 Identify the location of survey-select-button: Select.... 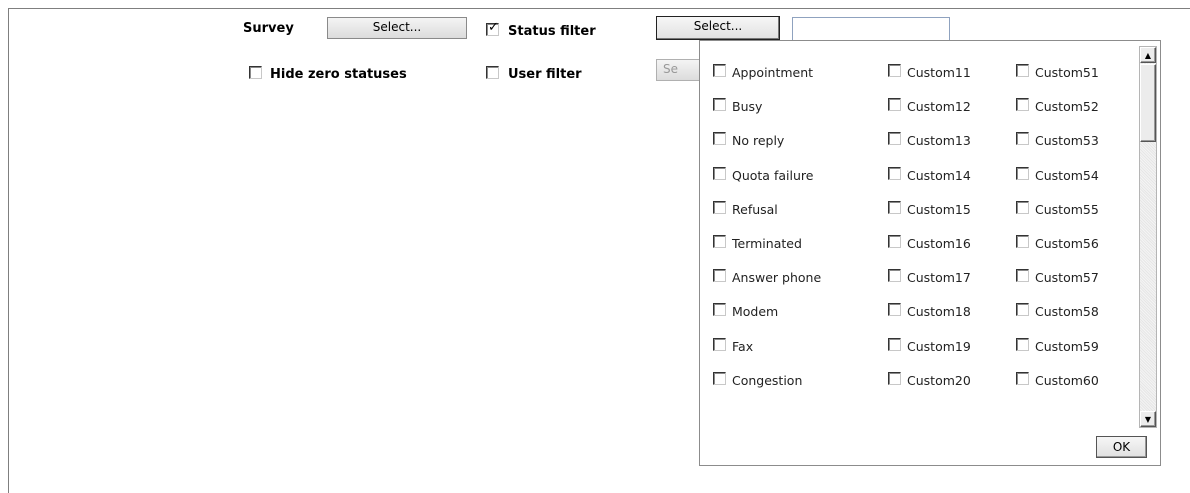
(397, 28).